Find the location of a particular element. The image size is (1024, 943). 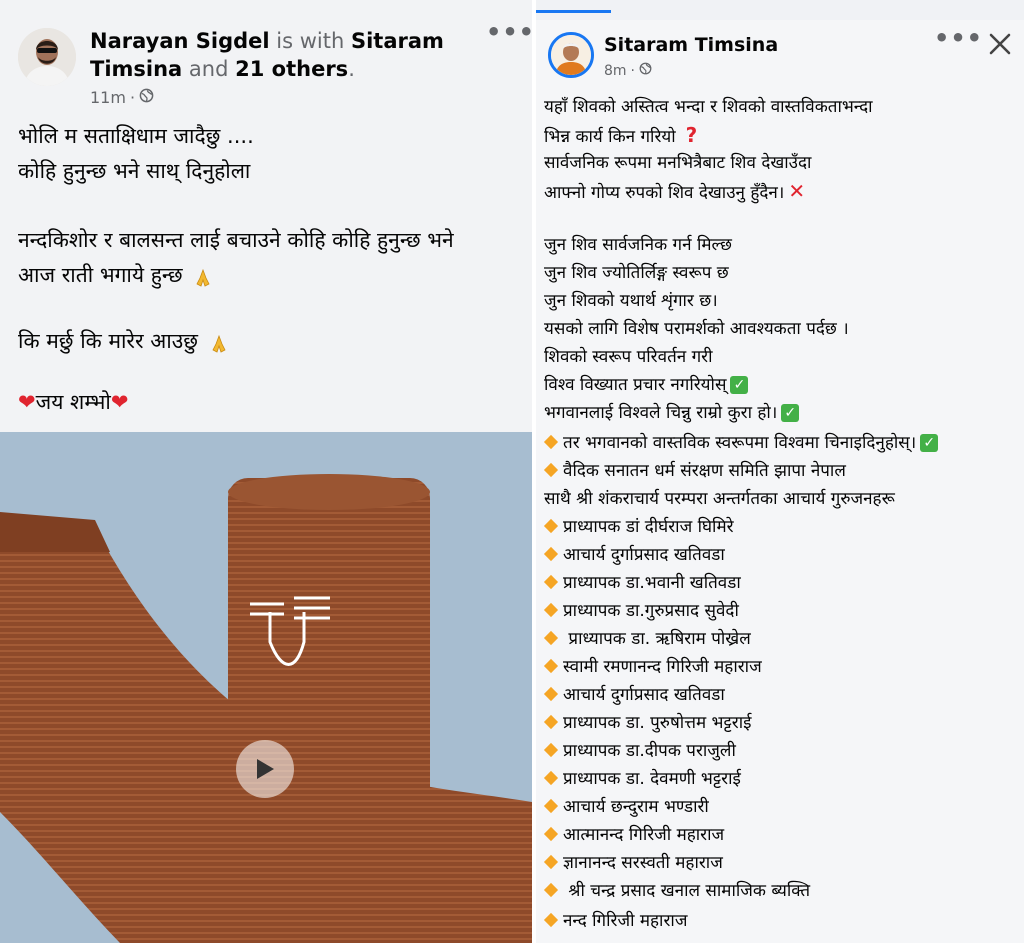

post-time: 8m is located at coordinates (615, 71).